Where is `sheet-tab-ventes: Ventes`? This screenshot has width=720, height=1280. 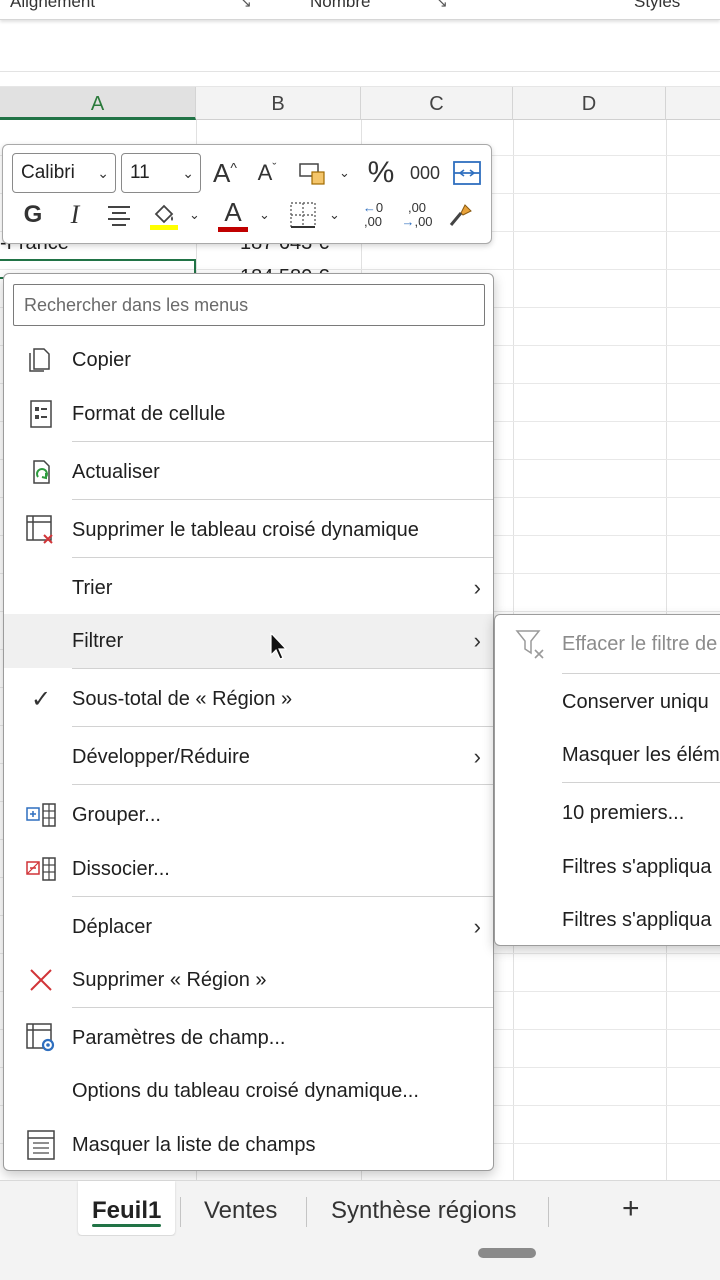
sheet-tab-ventes: Ventes is located at coordinates (240, 1209).